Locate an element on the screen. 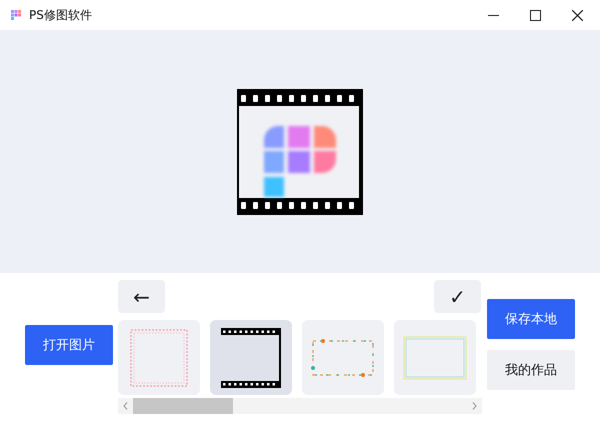 This screenshot has width=600, height=421. maximize-icon is located at coordinates (535, 15).